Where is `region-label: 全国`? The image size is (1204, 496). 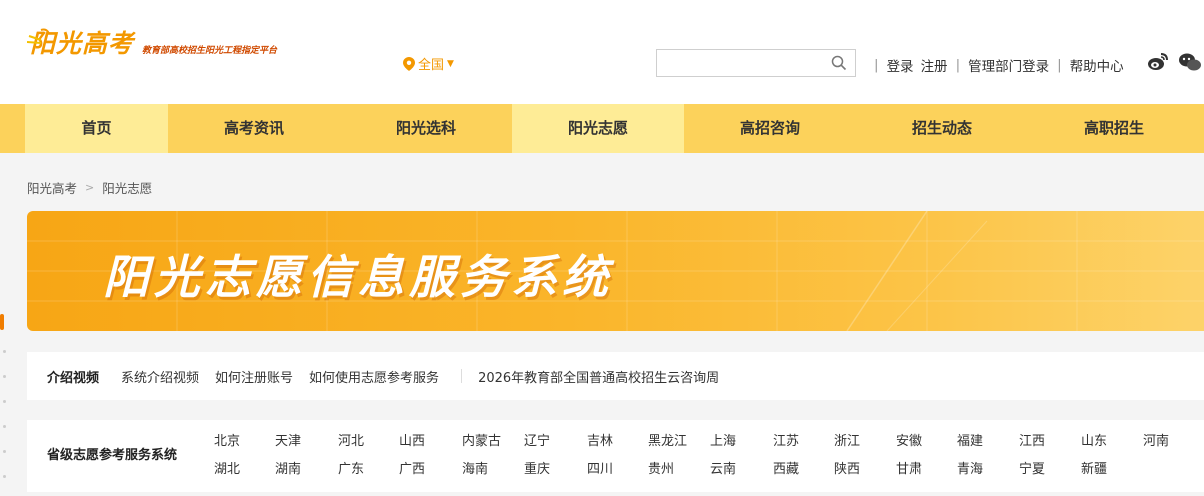
region-label: 全国 is located at coordinates (431, 65).